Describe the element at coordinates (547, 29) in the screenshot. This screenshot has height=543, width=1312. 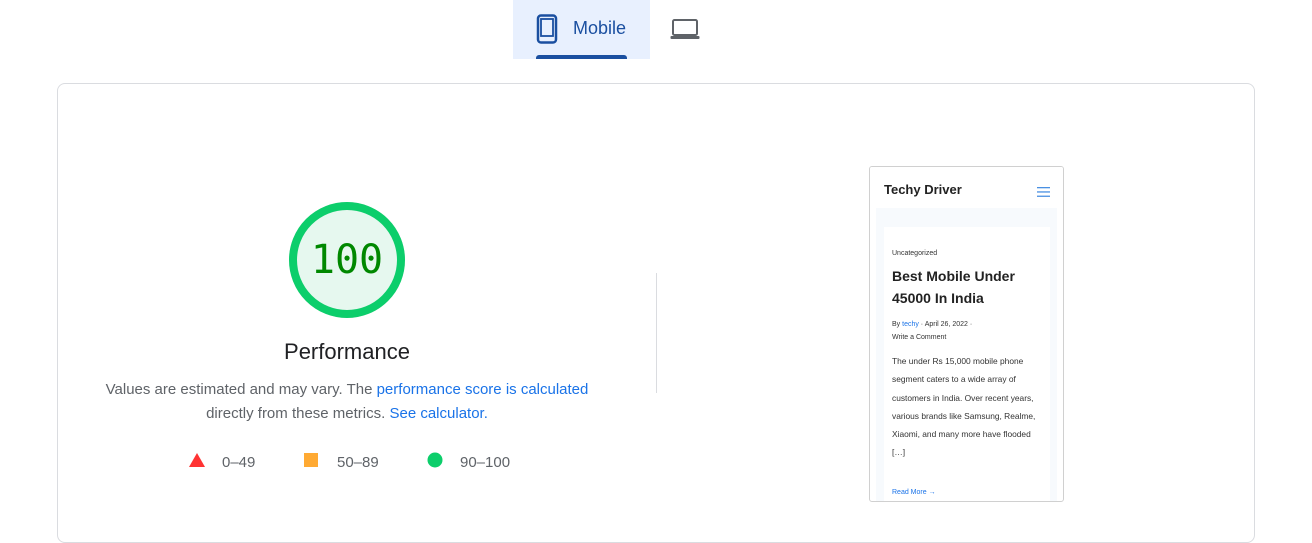
I see `smartphone-icon` at that location.